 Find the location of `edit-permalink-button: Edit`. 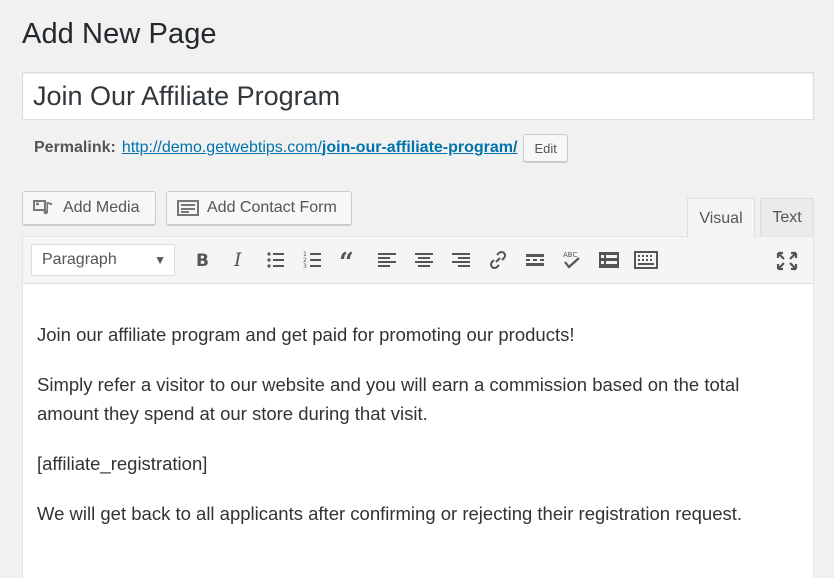

edit-permalink-button: Edit is located at coordinates (545, 148).